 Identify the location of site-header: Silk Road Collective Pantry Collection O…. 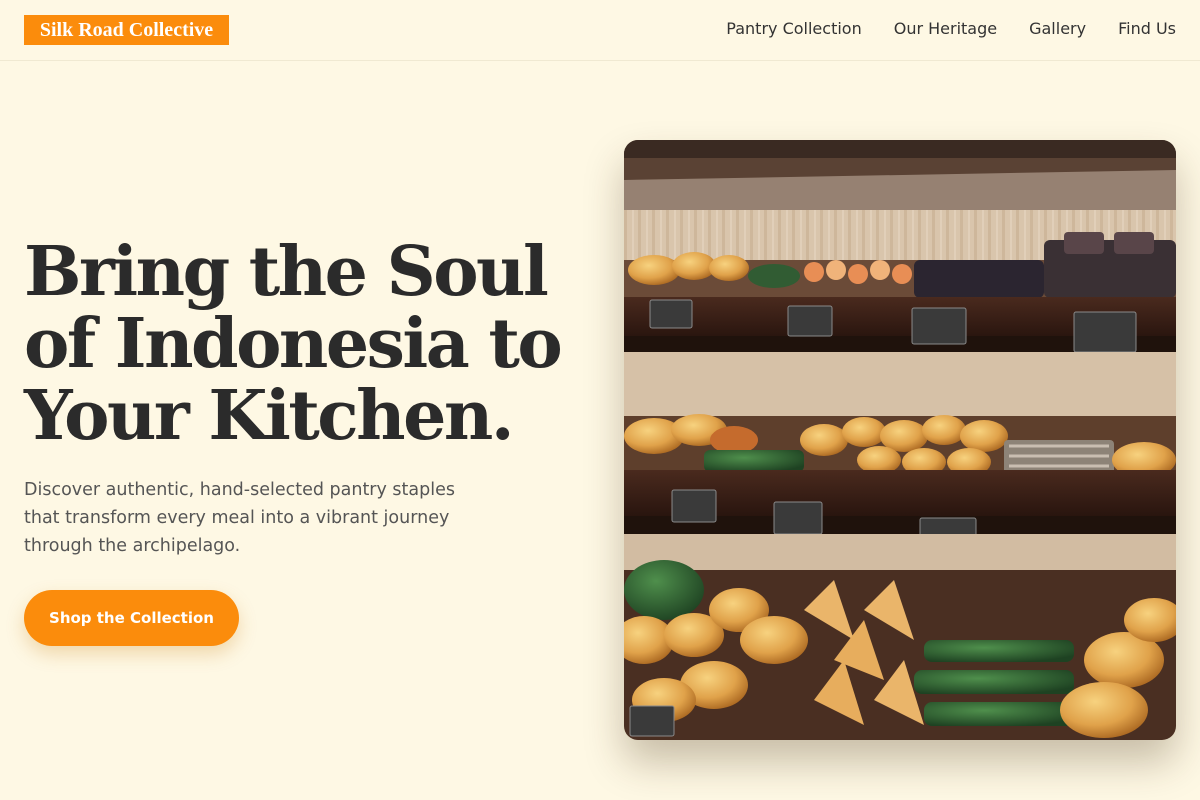
(600, 30).